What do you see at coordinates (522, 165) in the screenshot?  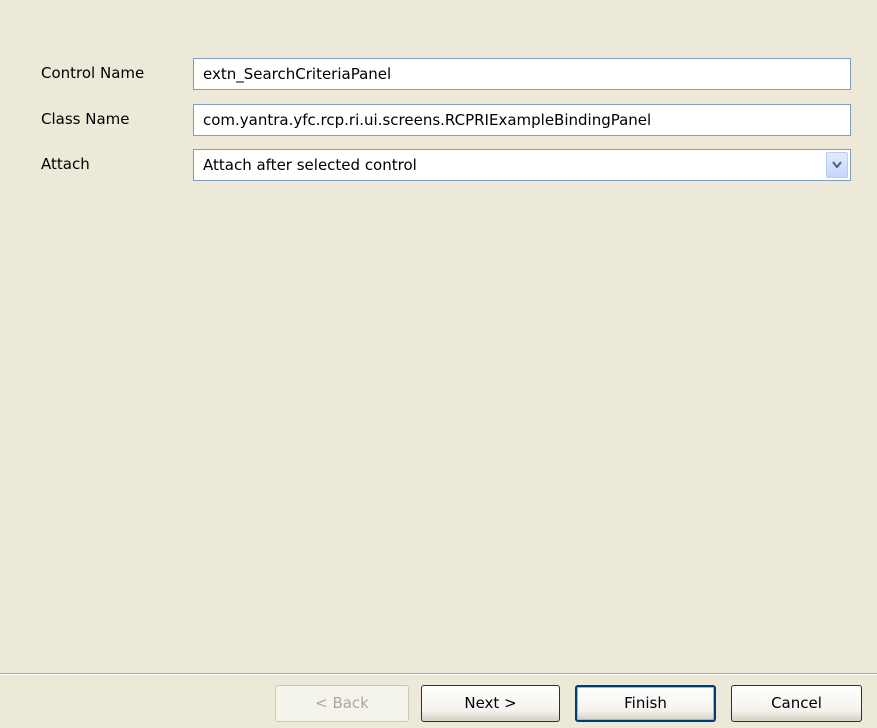 I see `attach-select: Attach after selected control` at bounding box center [522, 165].